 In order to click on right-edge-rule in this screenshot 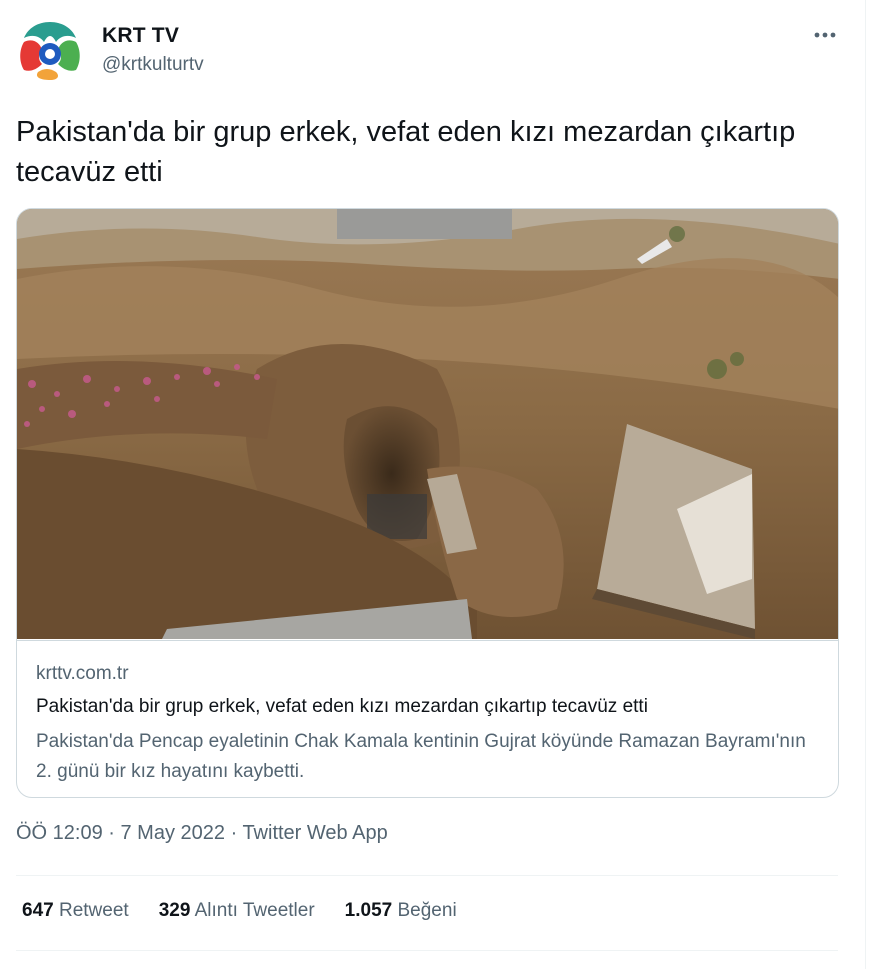, I will do `click(865, 484)`.